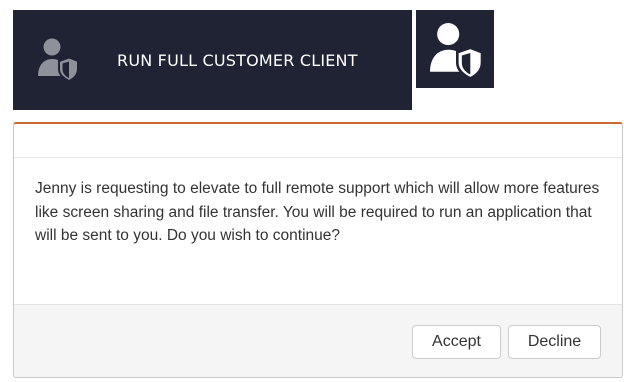 This screenshot has height=382, width=624. What do you see at coordinates (456, 342) in the screenshot?
I see `accept-button: Accept` at bounding box center [456, 342].